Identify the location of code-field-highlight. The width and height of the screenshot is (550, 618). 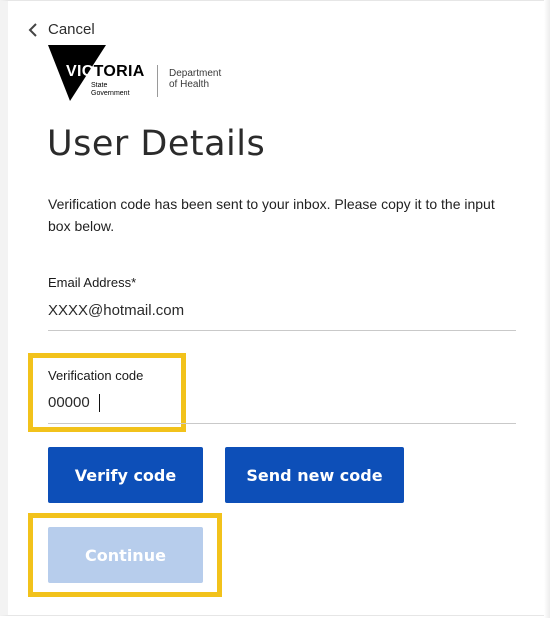
(107, 392).